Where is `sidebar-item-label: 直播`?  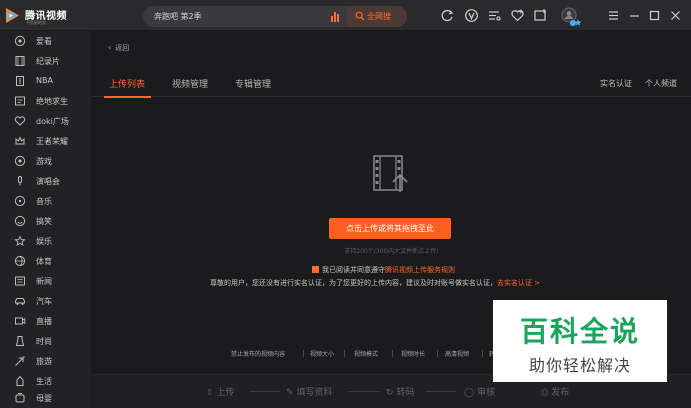
sidebar-item-label: 直播 is located at coordinates (44, 321).